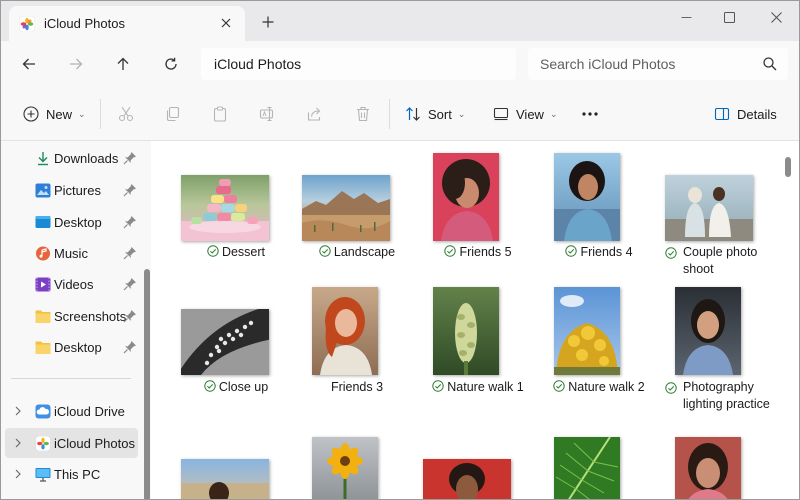 This screenshot has height=500, width=800. Describe the element at coordinates (76, 64) in the screenshot. I see `forward-button` at that location.